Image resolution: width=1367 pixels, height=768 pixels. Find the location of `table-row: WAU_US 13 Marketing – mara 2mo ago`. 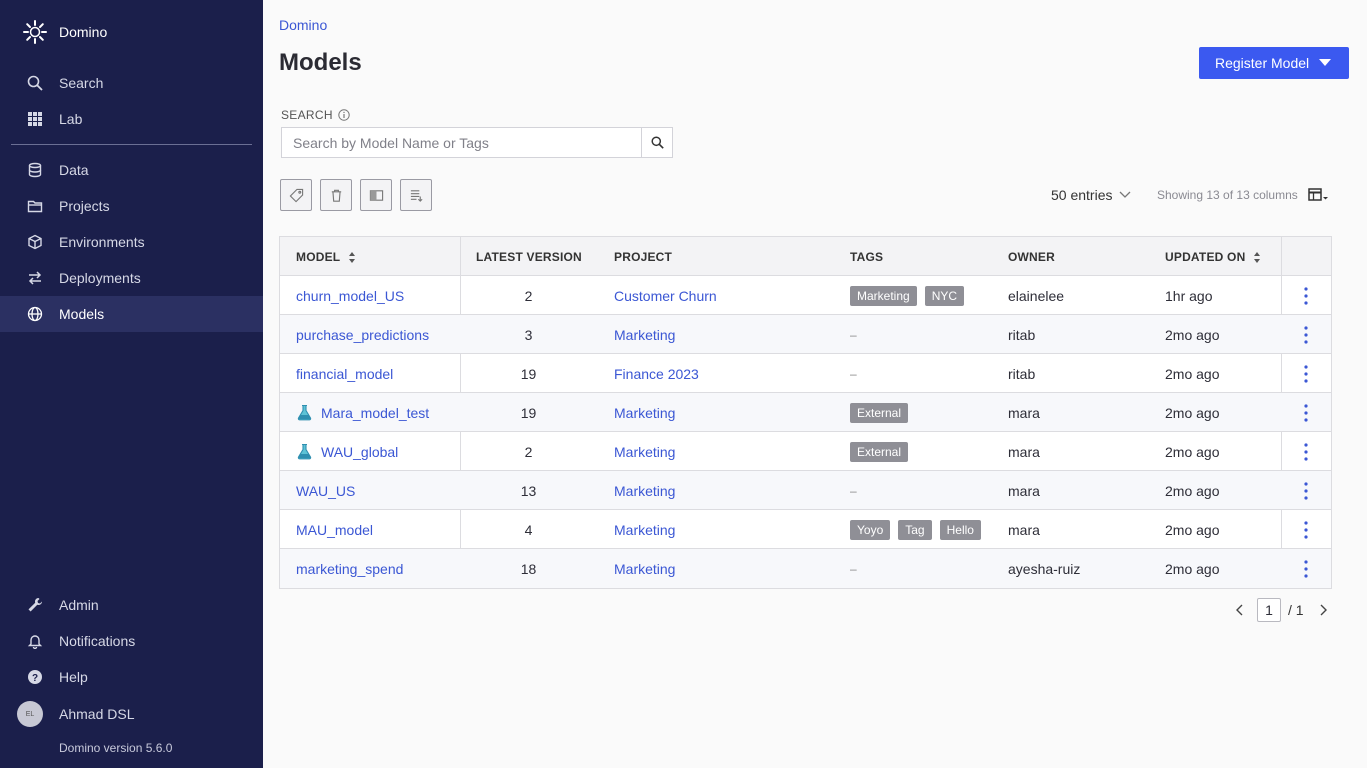

table-row: WAU_US 13 Marketing – mara 2mo ago is located at coordinates (805, 490).